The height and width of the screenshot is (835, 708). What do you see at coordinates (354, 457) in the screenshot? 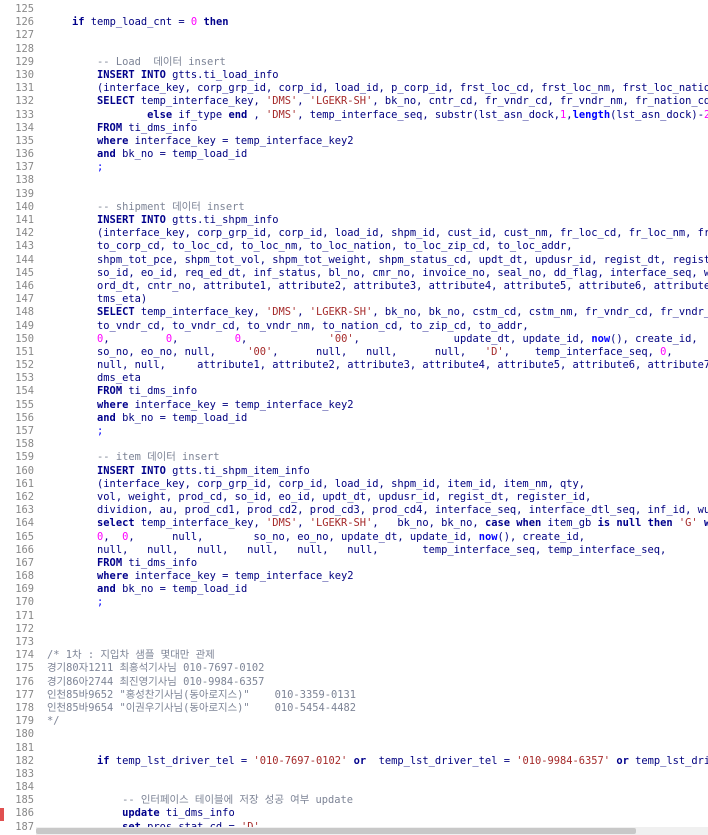
I see `code-line: 159 -- item 데이터 insert` at bounding box center [354, 457].